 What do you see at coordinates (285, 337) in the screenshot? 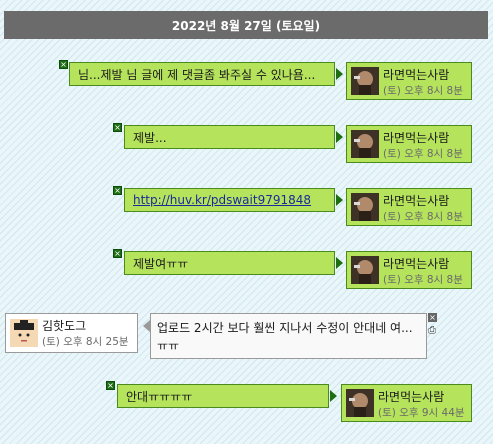
I see `message-text: 업로드 2시간 보다 훨씬 지나서 수정이 안대네 여... ㅠㅠ` at bounding box center [285, 337].